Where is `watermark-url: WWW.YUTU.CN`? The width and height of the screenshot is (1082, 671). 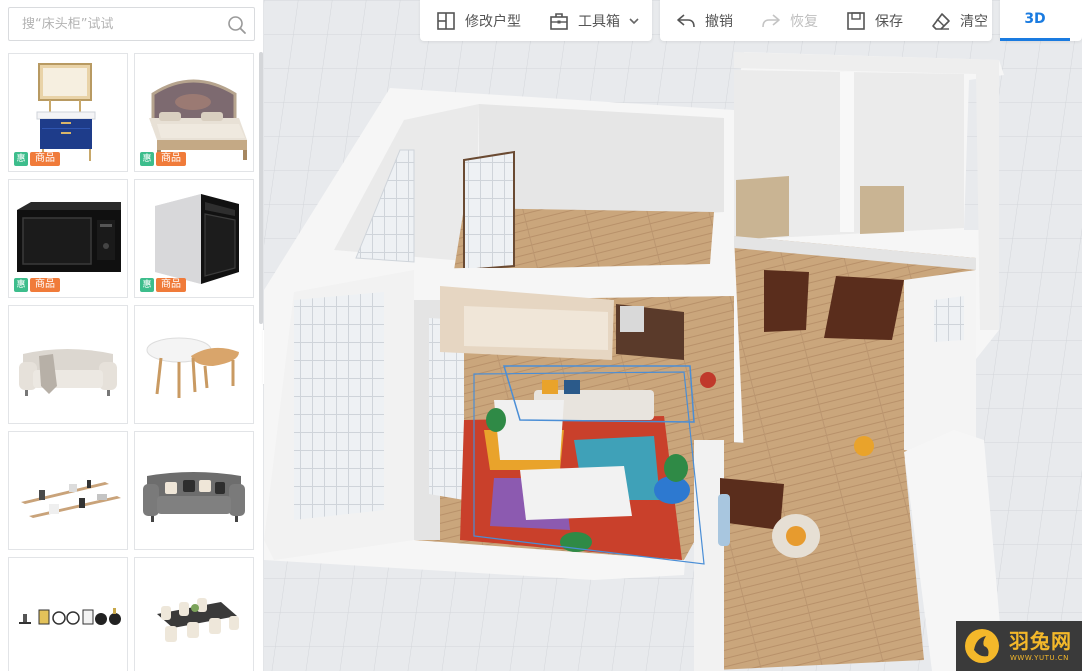 watermark-url: WWW.YUTU.CN is located at coordinates (1039, 658).